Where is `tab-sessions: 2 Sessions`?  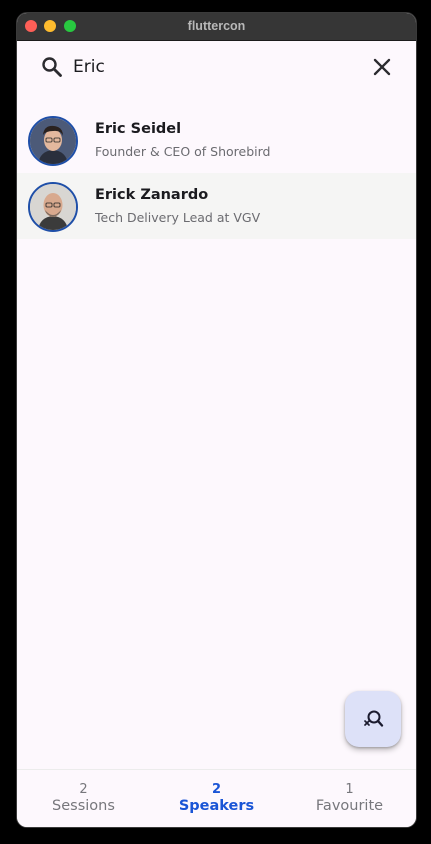
tab-sessions: 2 Sessions is located at coordinates (83, 798).